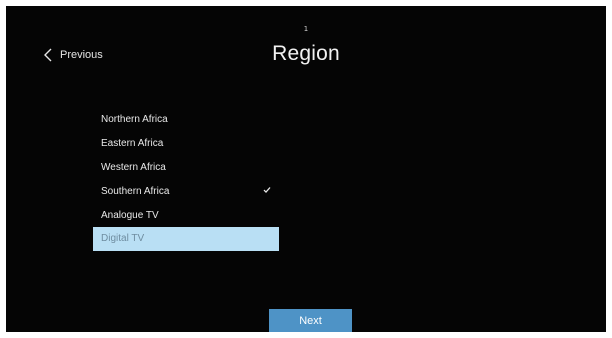 The width and height of the screenshot is (612, 338). I want to click on list-item-label: Southern Africa, so click(135, 191).